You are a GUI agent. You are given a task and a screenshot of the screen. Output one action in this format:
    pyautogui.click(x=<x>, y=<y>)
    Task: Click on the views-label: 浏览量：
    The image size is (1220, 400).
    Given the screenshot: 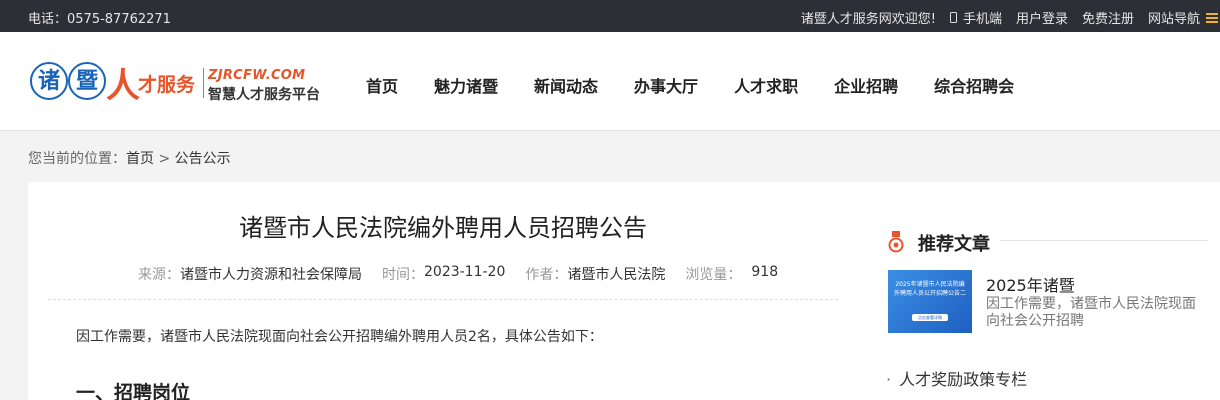 What is the action you would take?
    pyautogui.click(x=713, y=275)
    